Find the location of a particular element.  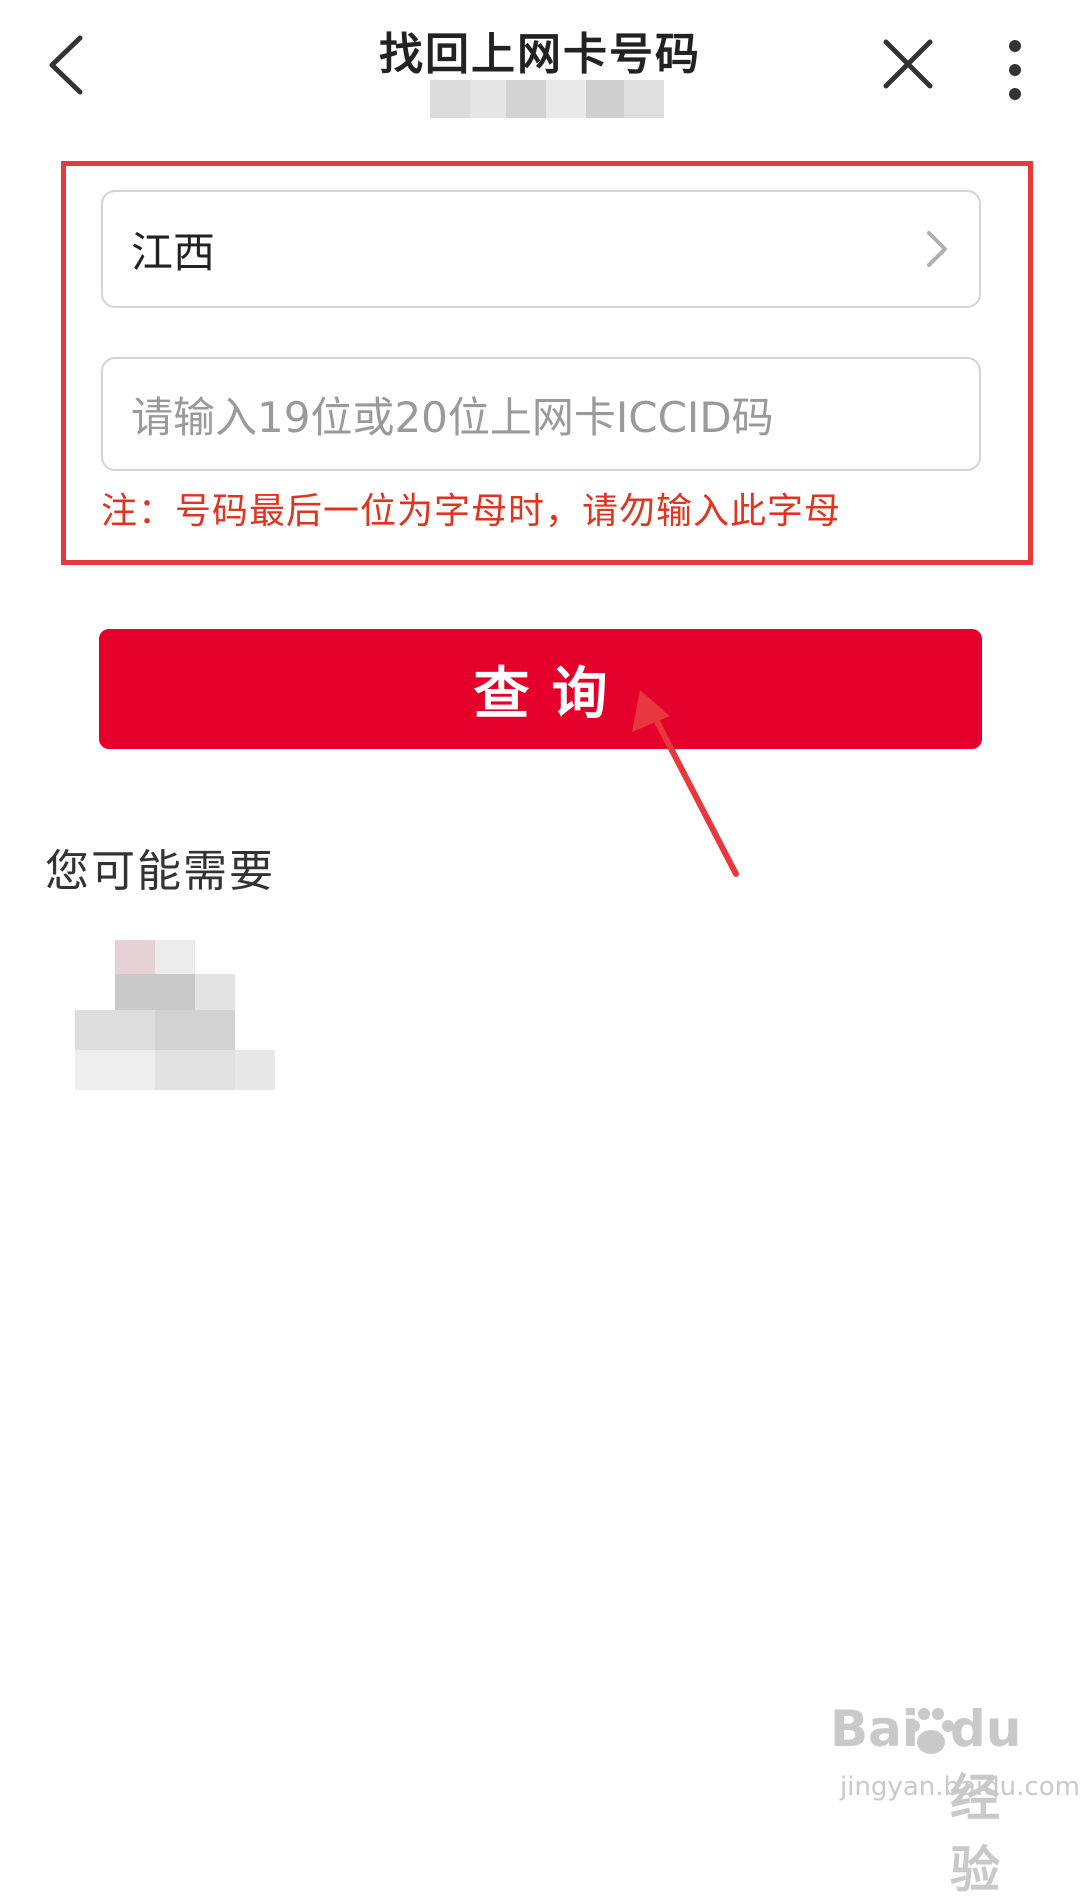

blurred-phone-number is located at coordinates (547, 99).